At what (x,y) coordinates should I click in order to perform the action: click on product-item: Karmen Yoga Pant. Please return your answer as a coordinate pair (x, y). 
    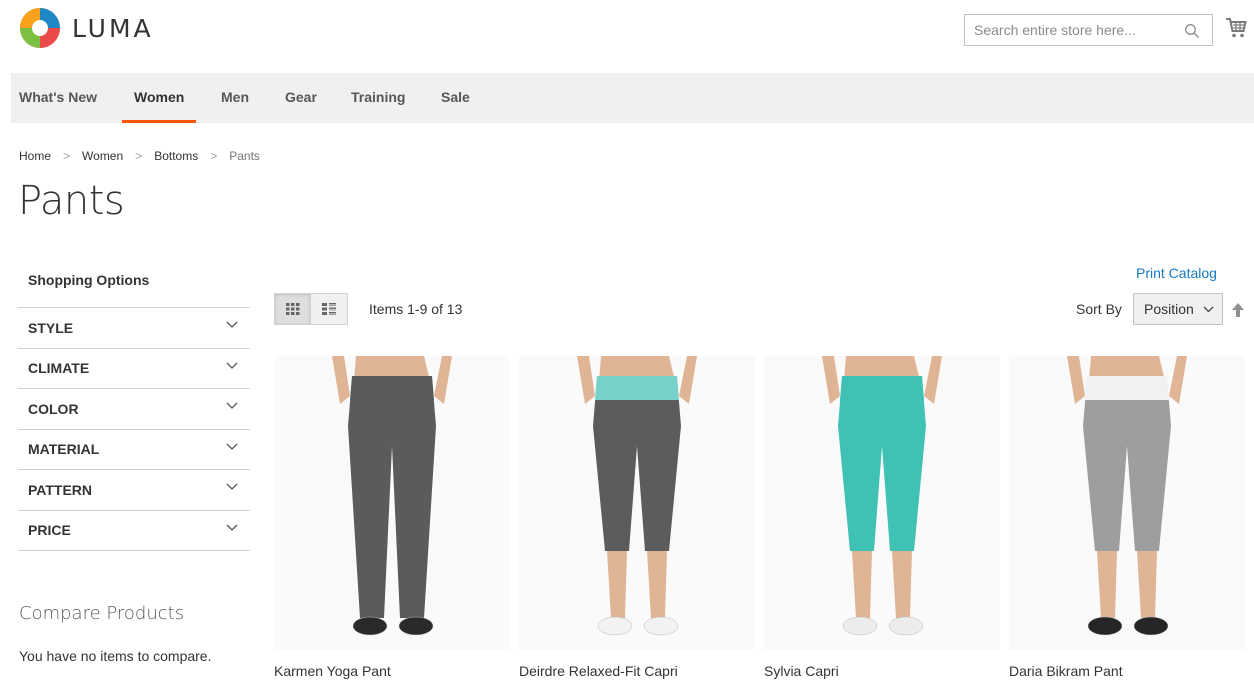
    Looking at the image, I should click on (392, 517).